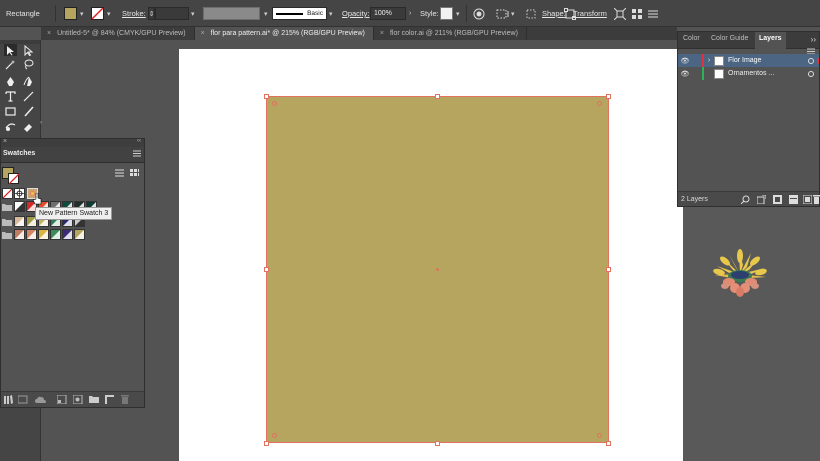  I want to click on brush-field: Basic, so click(299, 13).